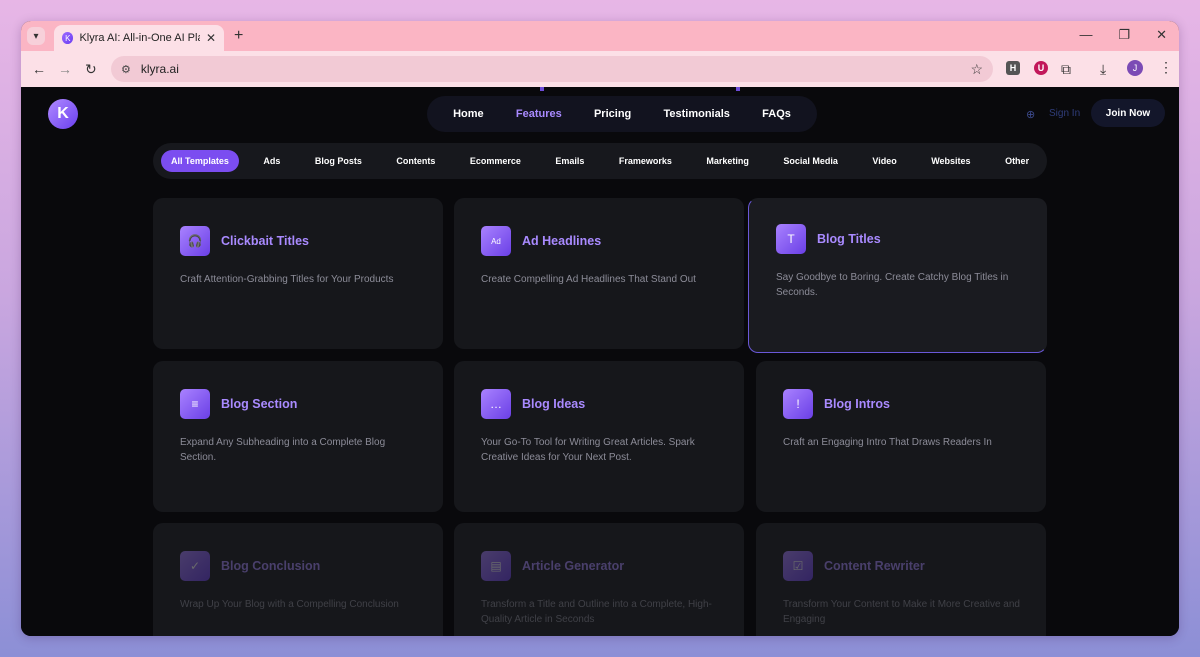 The image size is (1200, 657). Describe the element at coordinates (727, 161) in the screenshot. I see `filter-marketing: Marketing` at that location.